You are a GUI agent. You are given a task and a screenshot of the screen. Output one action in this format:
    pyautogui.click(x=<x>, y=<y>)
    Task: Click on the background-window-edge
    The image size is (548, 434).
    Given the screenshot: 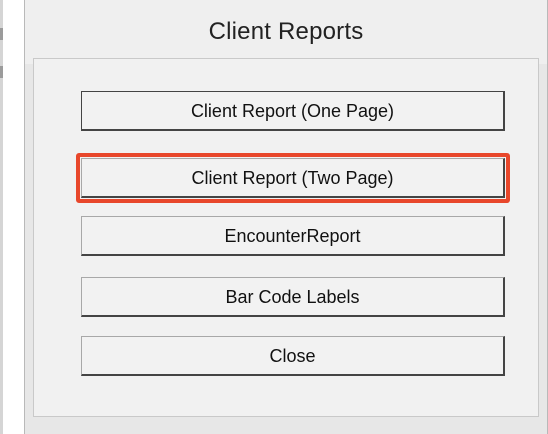 What is the action you would take?
    pyautogui.click(x=1, y=217)
    